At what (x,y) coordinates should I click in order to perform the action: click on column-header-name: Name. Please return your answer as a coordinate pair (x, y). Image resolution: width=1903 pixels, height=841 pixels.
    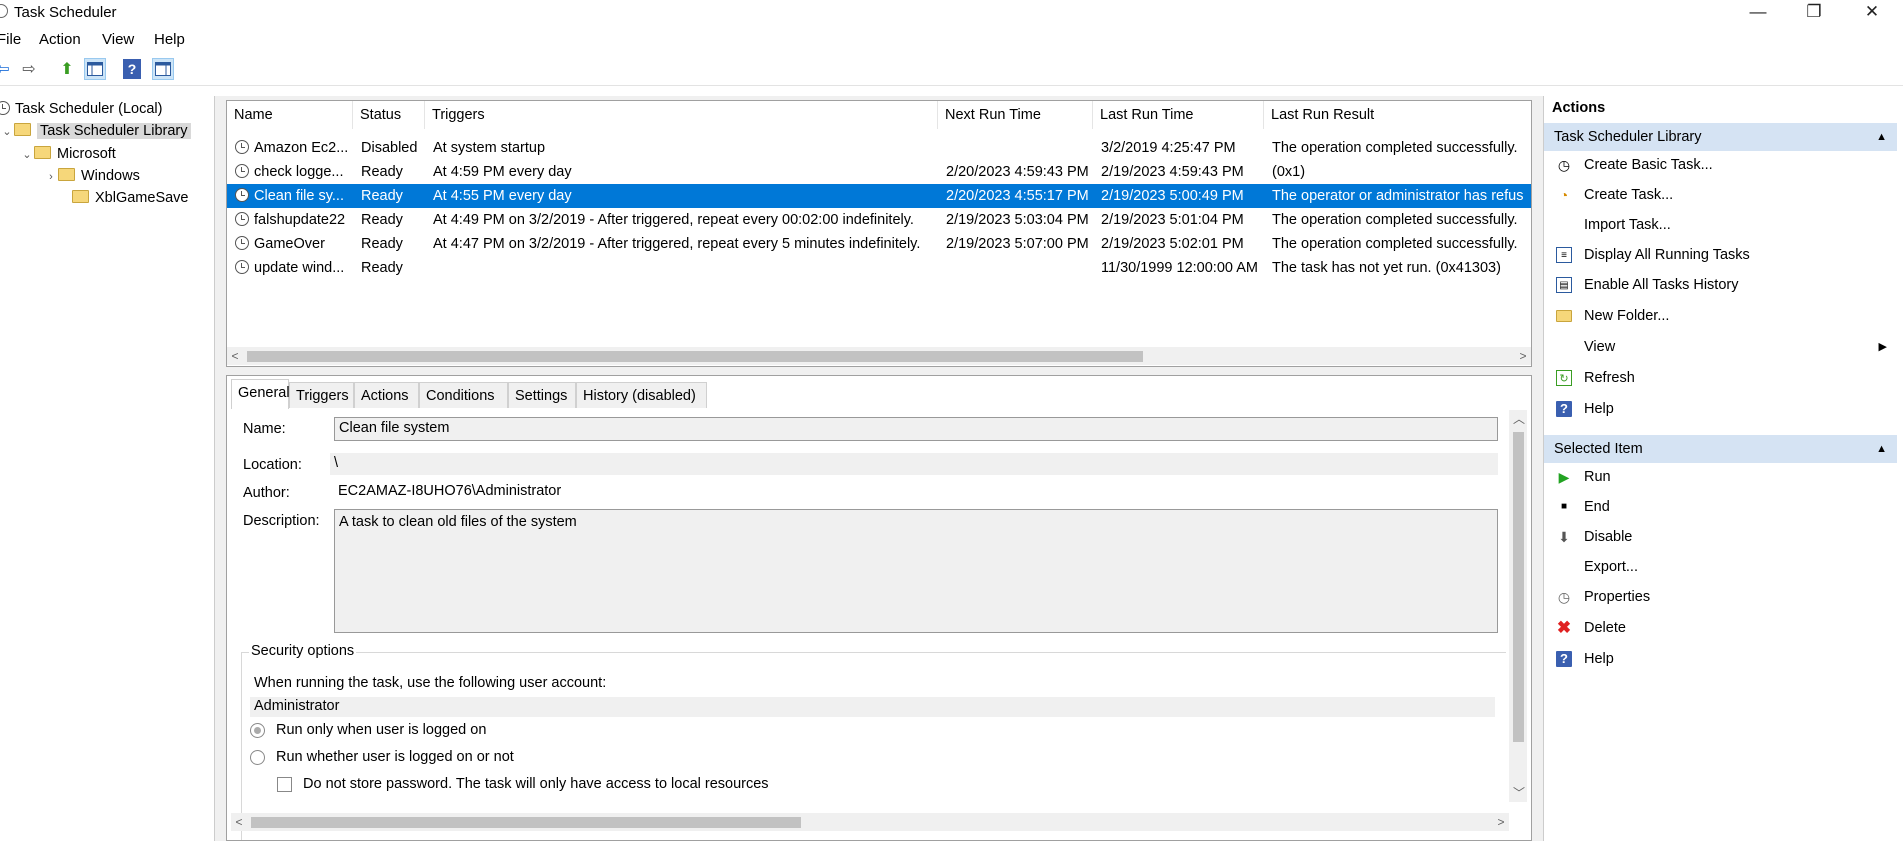
    Looking at the image, I should click on (290, 115).